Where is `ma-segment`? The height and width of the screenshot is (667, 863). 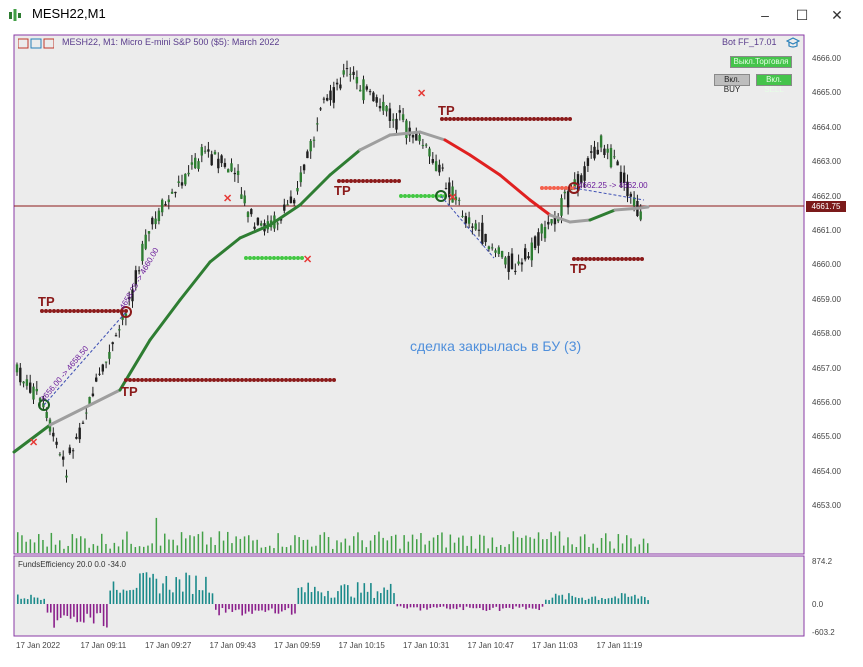 ma-segment is located at coordinates (644, 207).